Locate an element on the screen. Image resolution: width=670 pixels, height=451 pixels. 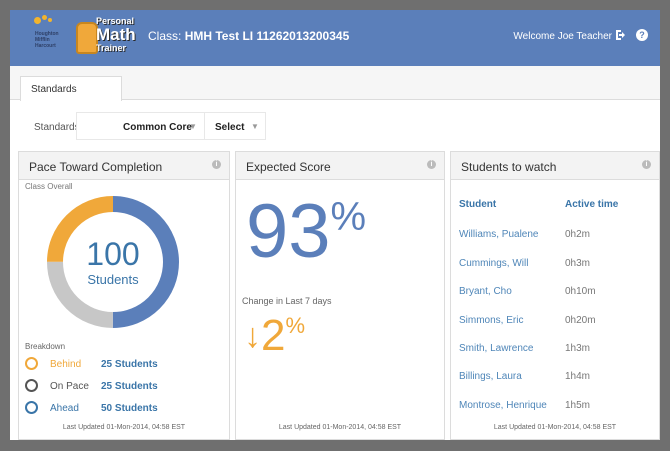
breakdown-title: Breakdown is located at coordinates (45, 346).